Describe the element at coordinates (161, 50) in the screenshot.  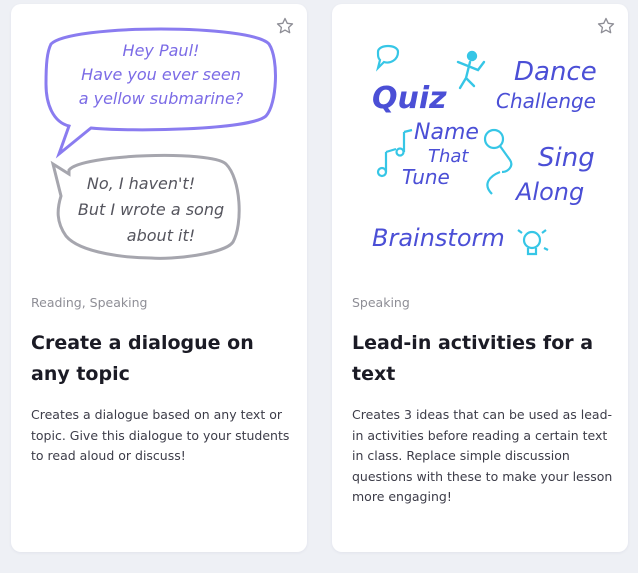
I see `bubble1-line1: Hey Paul!` at that location.